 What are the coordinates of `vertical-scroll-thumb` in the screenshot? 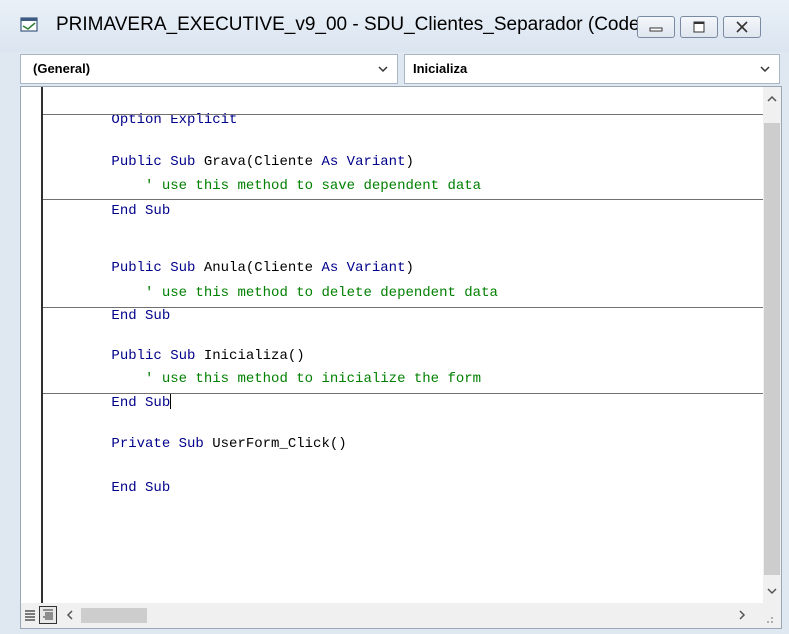 It's located at (772, 349).